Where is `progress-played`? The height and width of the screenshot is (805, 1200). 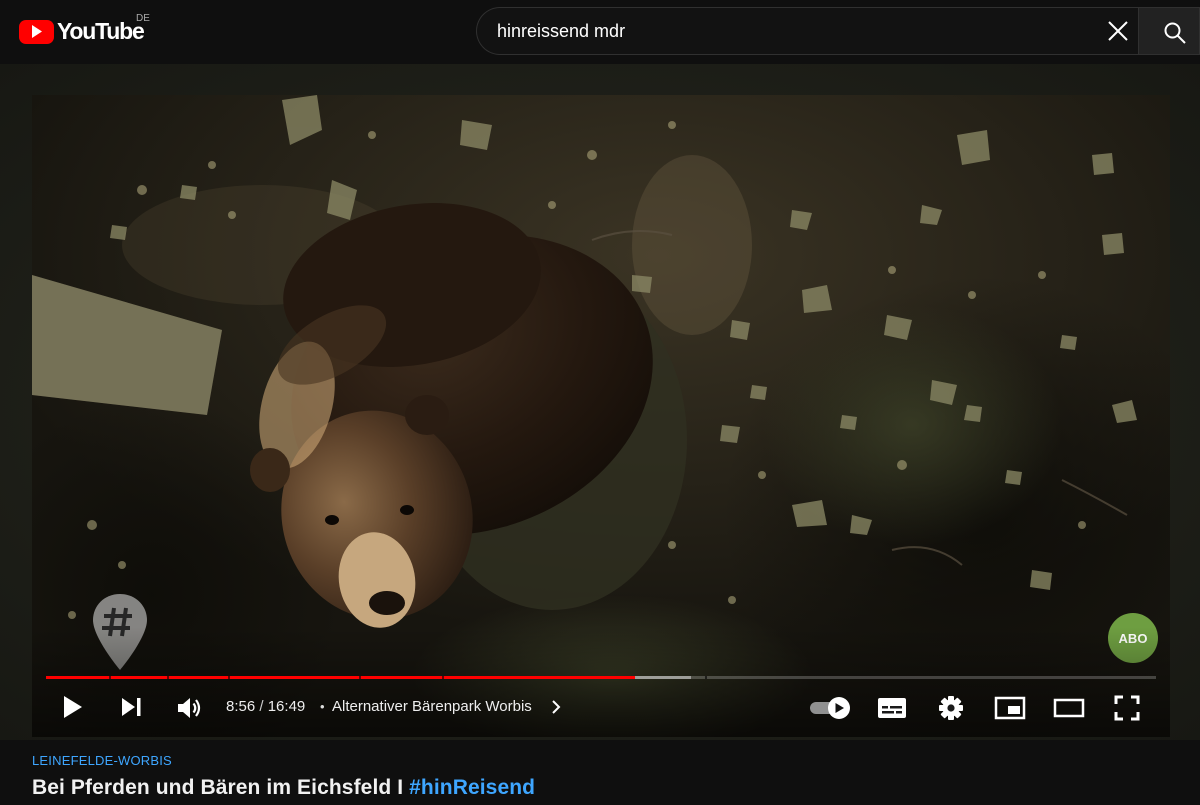
progress-played is located at coordinates (341, 677).